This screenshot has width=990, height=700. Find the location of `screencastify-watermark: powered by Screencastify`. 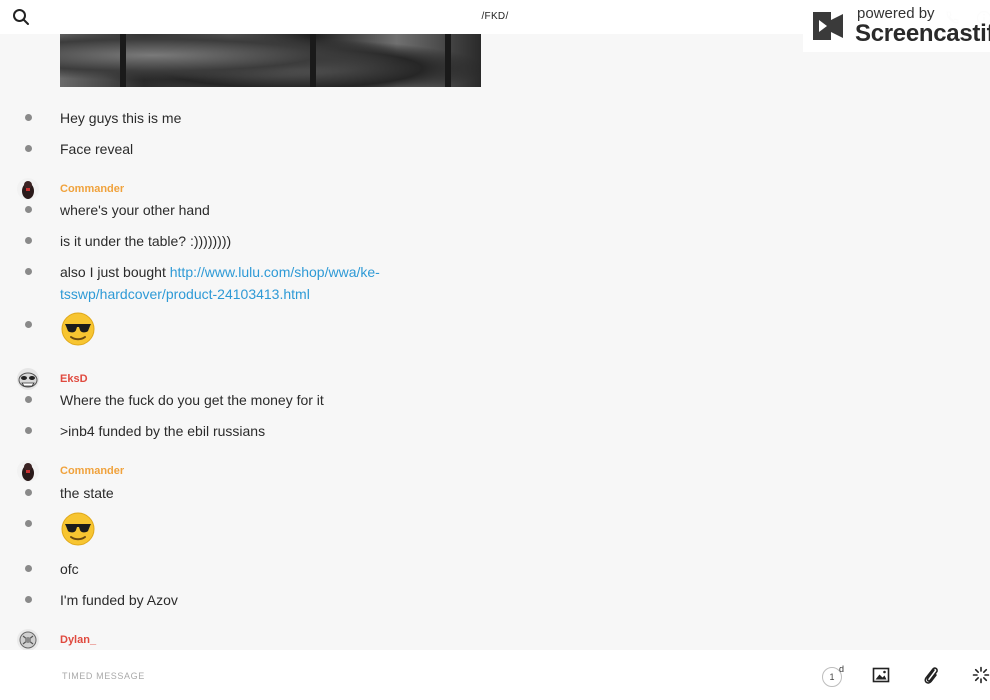

screencastify-watermark: powered by Screencastify is located at coordinates (896, 26).